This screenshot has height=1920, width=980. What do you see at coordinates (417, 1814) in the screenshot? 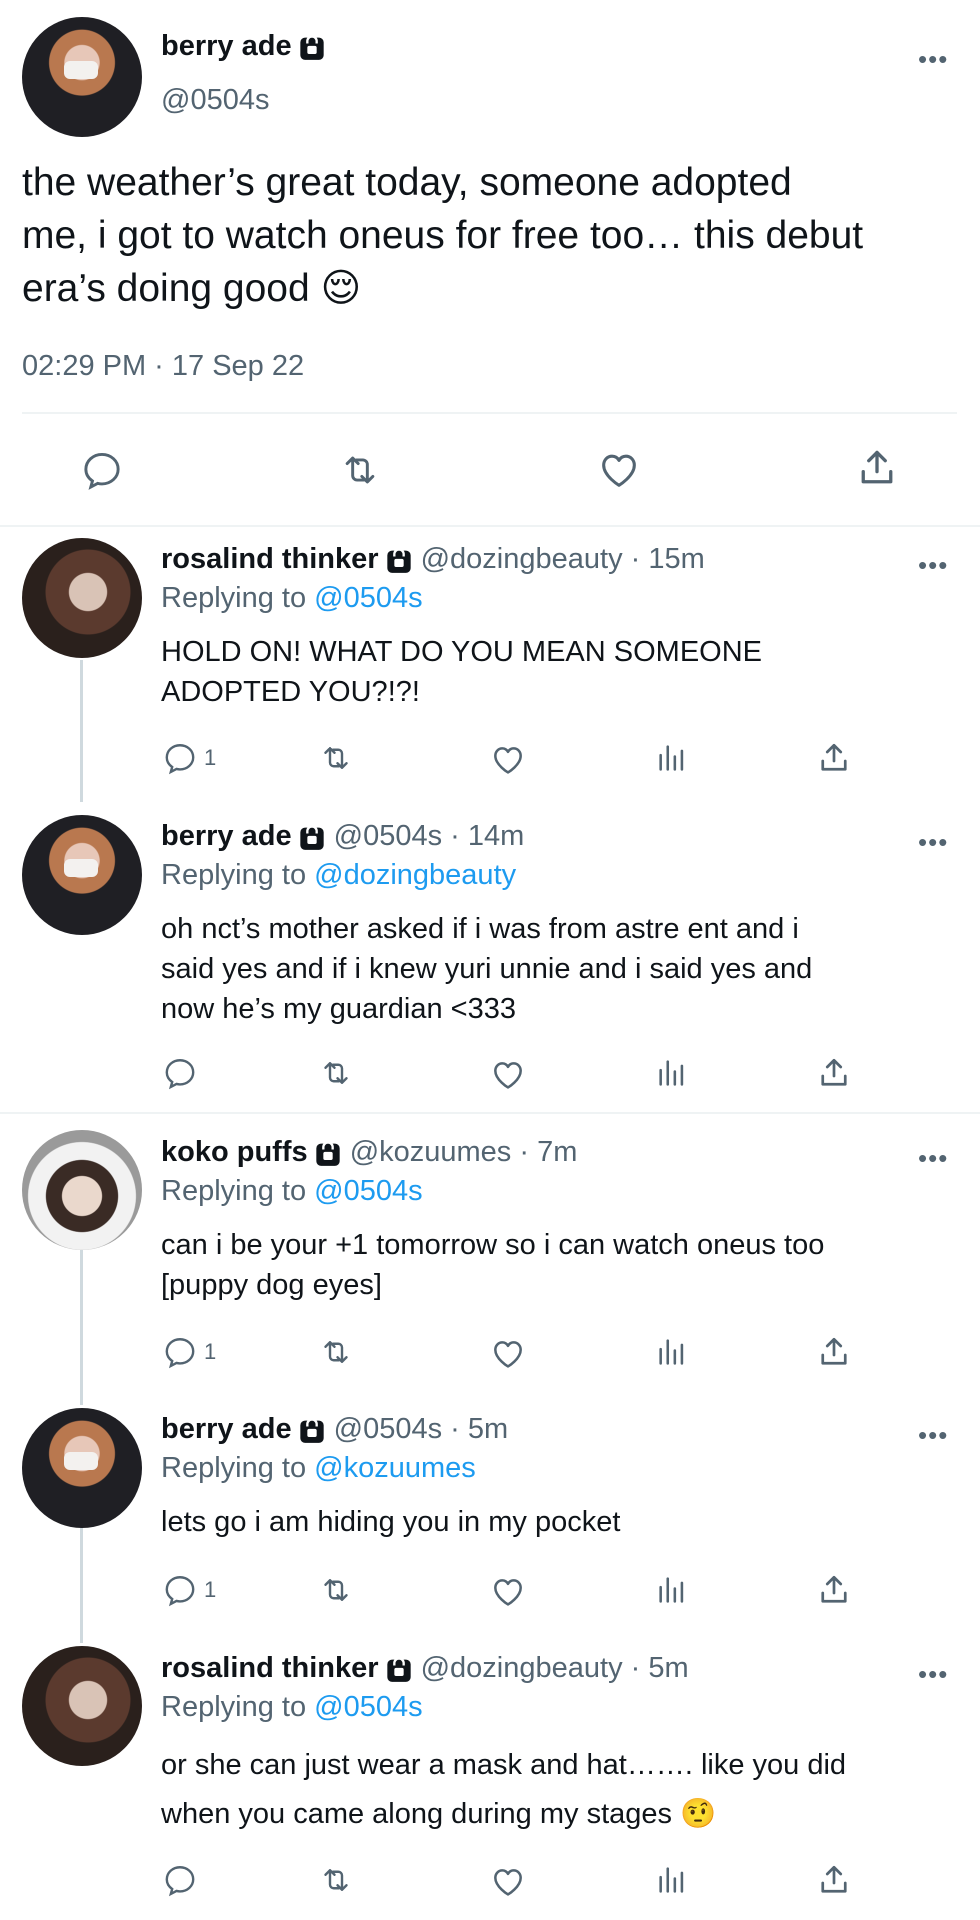
I see `reply-text-fragment: when you came along during my stages` at bounding box center [417, 1814].